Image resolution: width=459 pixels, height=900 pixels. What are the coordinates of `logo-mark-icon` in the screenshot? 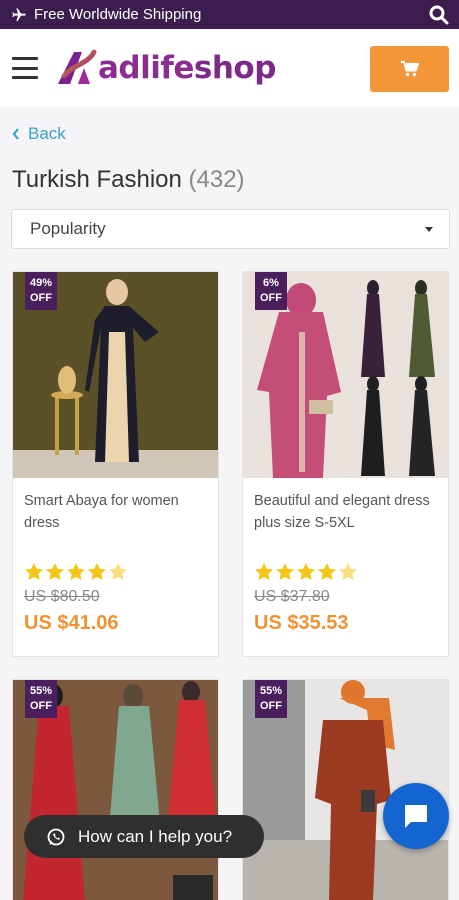 It's located at (77, 66).